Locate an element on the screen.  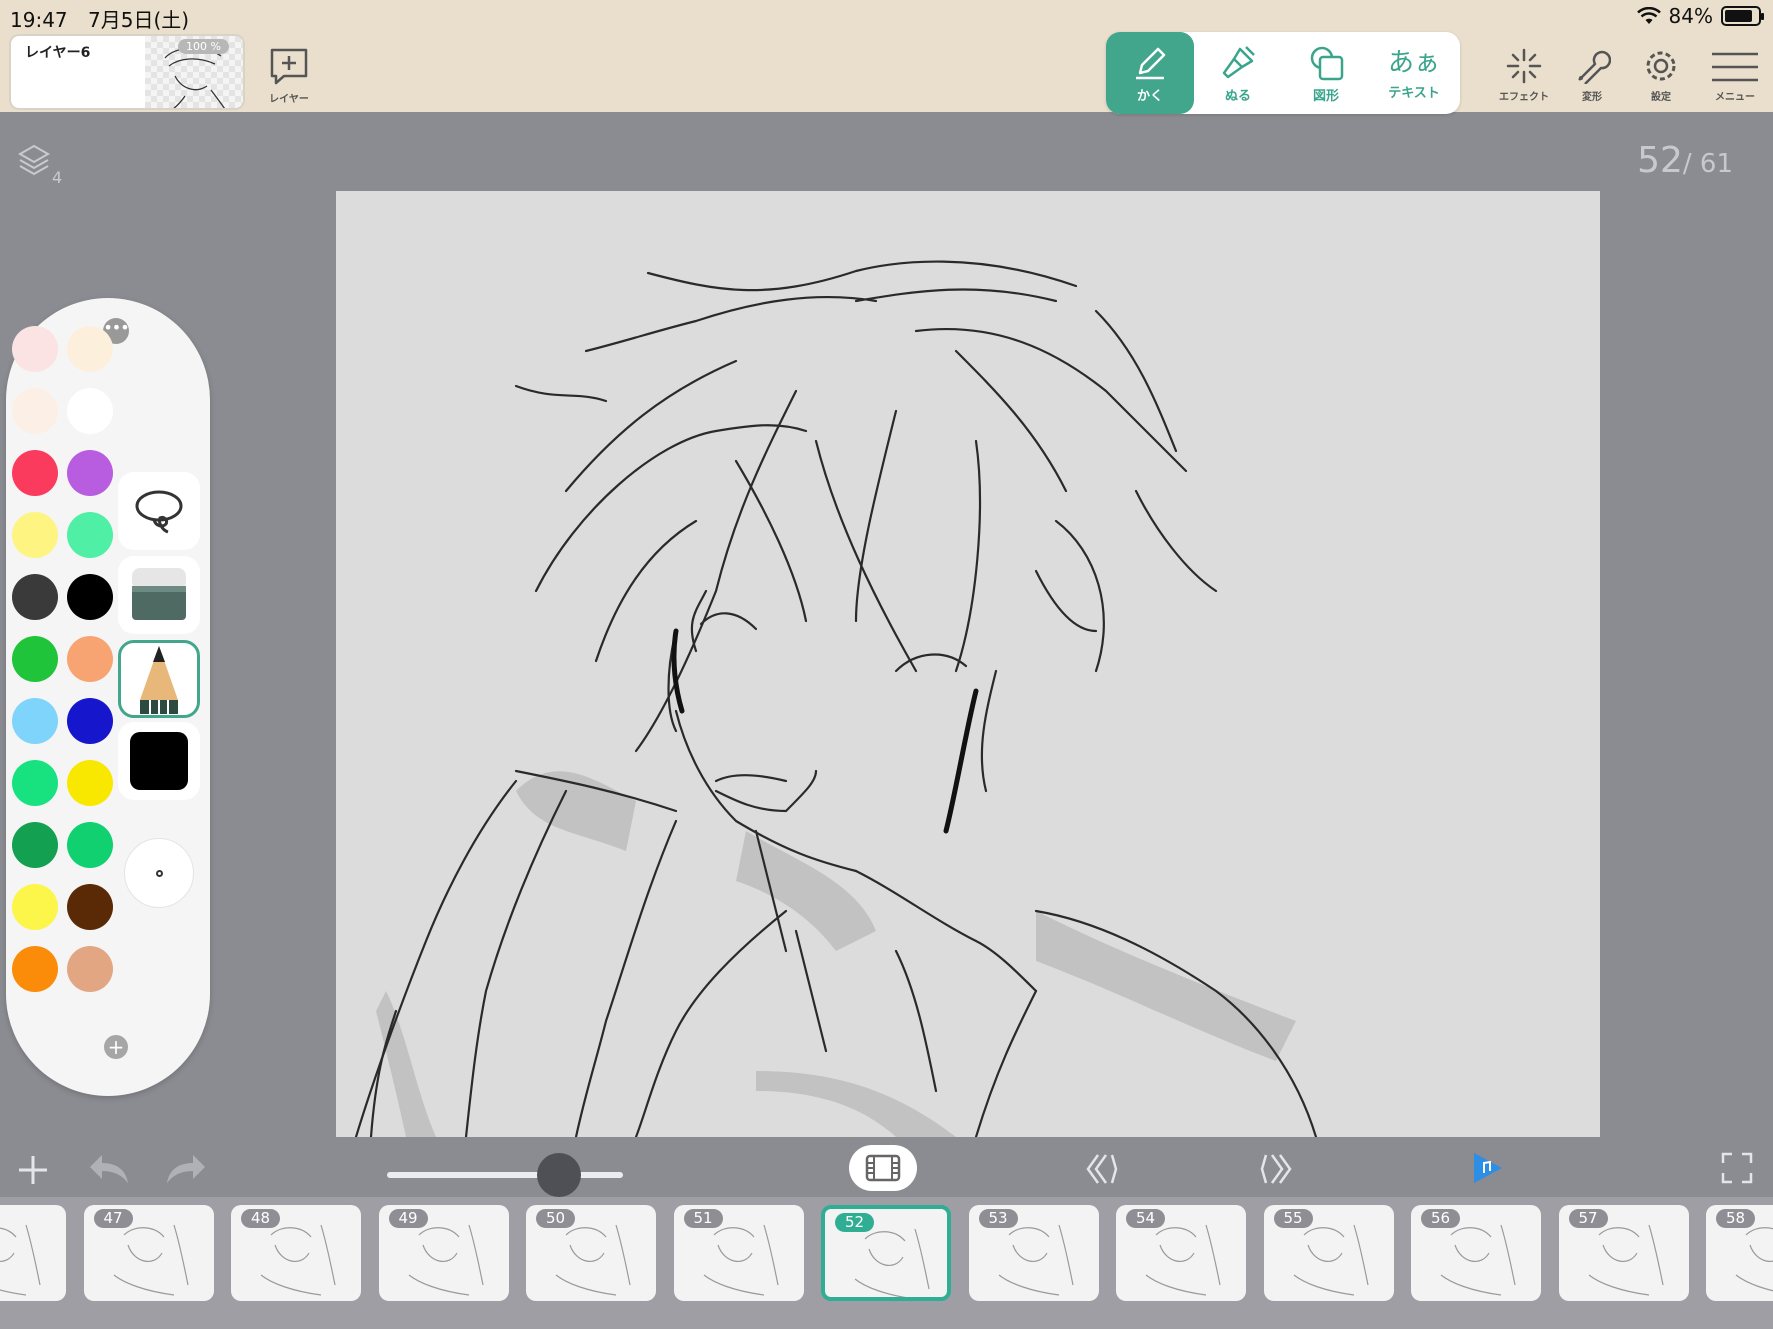
add-layer-label: レイヤー is located at coordinates (289, 99).